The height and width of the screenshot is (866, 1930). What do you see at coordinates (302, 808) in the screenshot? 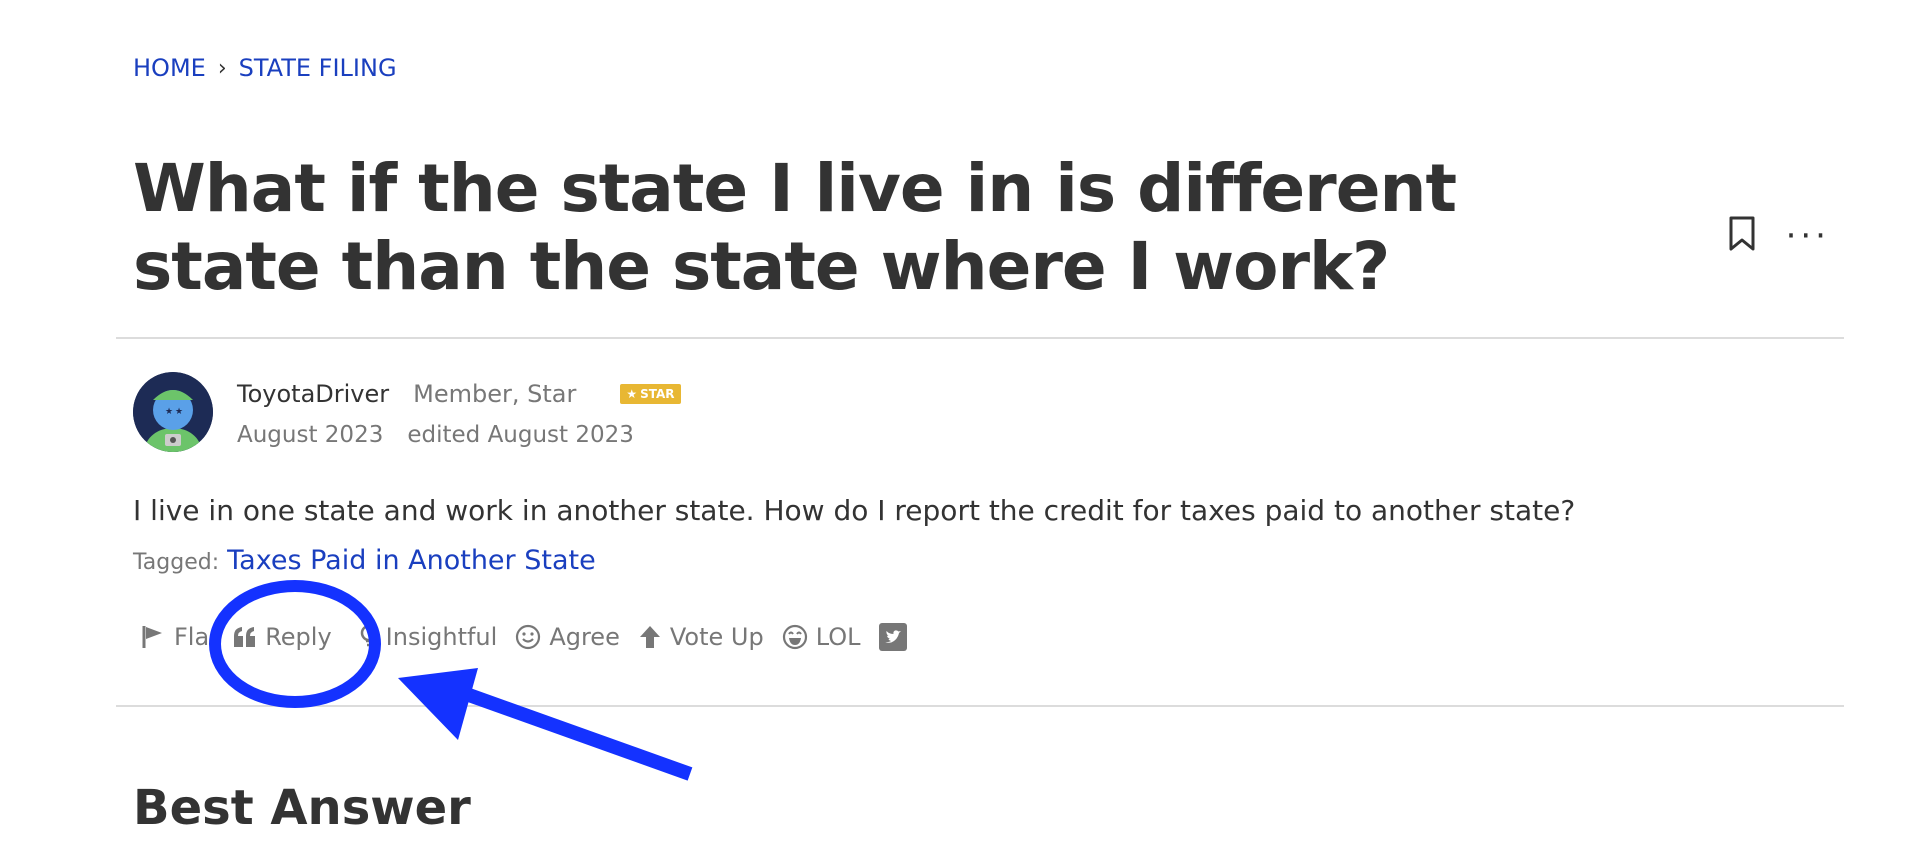
I see `best-answer-heading: Best Answer` at bounding box center [302, 808].